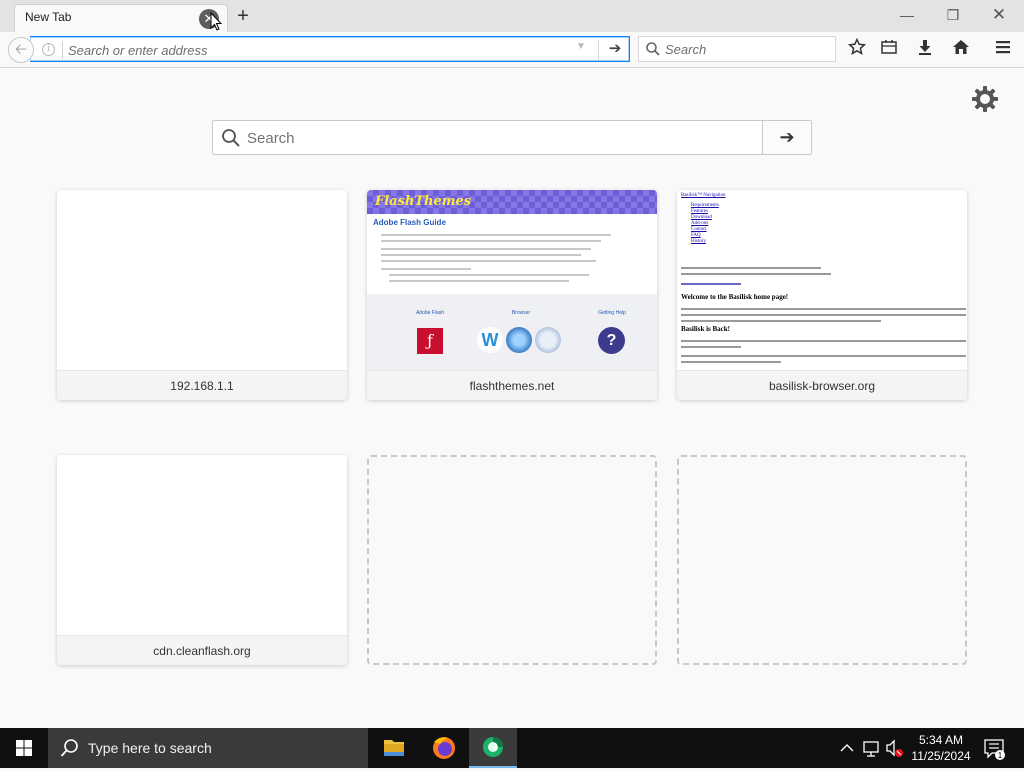 Image resolution: width=1024 pixels, height=771 pixels. Describe the element at coordinates (889, 50) in the screenshot. I see `library-icon` at that location.